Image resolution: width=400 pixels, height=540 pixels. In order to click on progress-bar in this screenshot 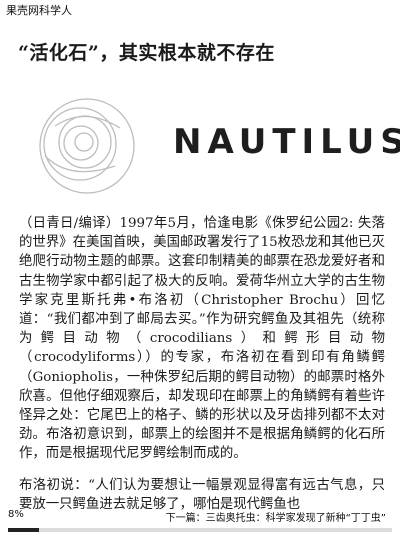, I will do `click(200, 530)`.